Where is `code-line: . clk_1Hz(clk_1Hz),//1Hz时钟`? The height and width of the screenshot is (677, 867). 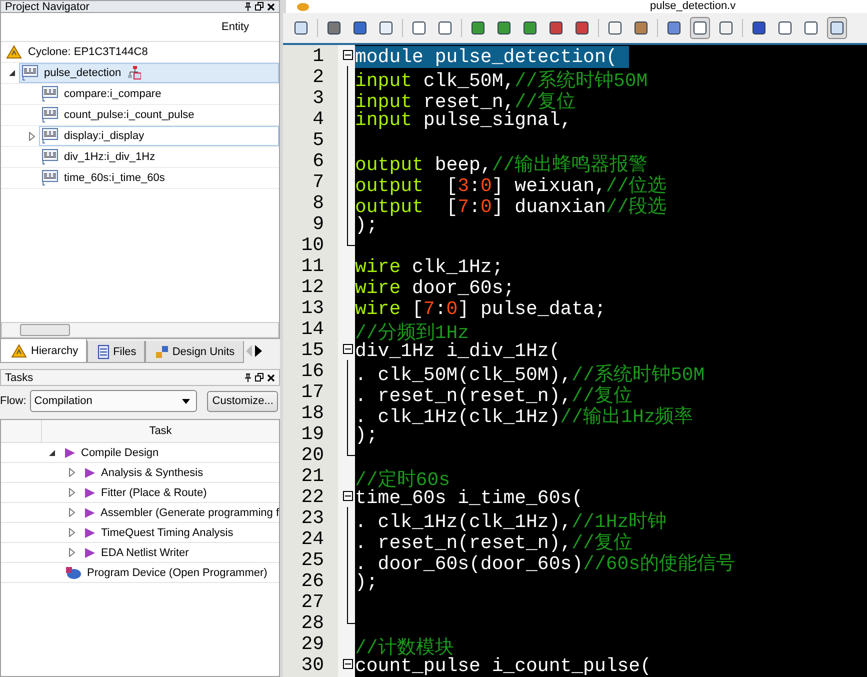
code-line: . clk_1Hz(clk_1Hz),//1Hz时钟 is located at coordinates (511, 522).